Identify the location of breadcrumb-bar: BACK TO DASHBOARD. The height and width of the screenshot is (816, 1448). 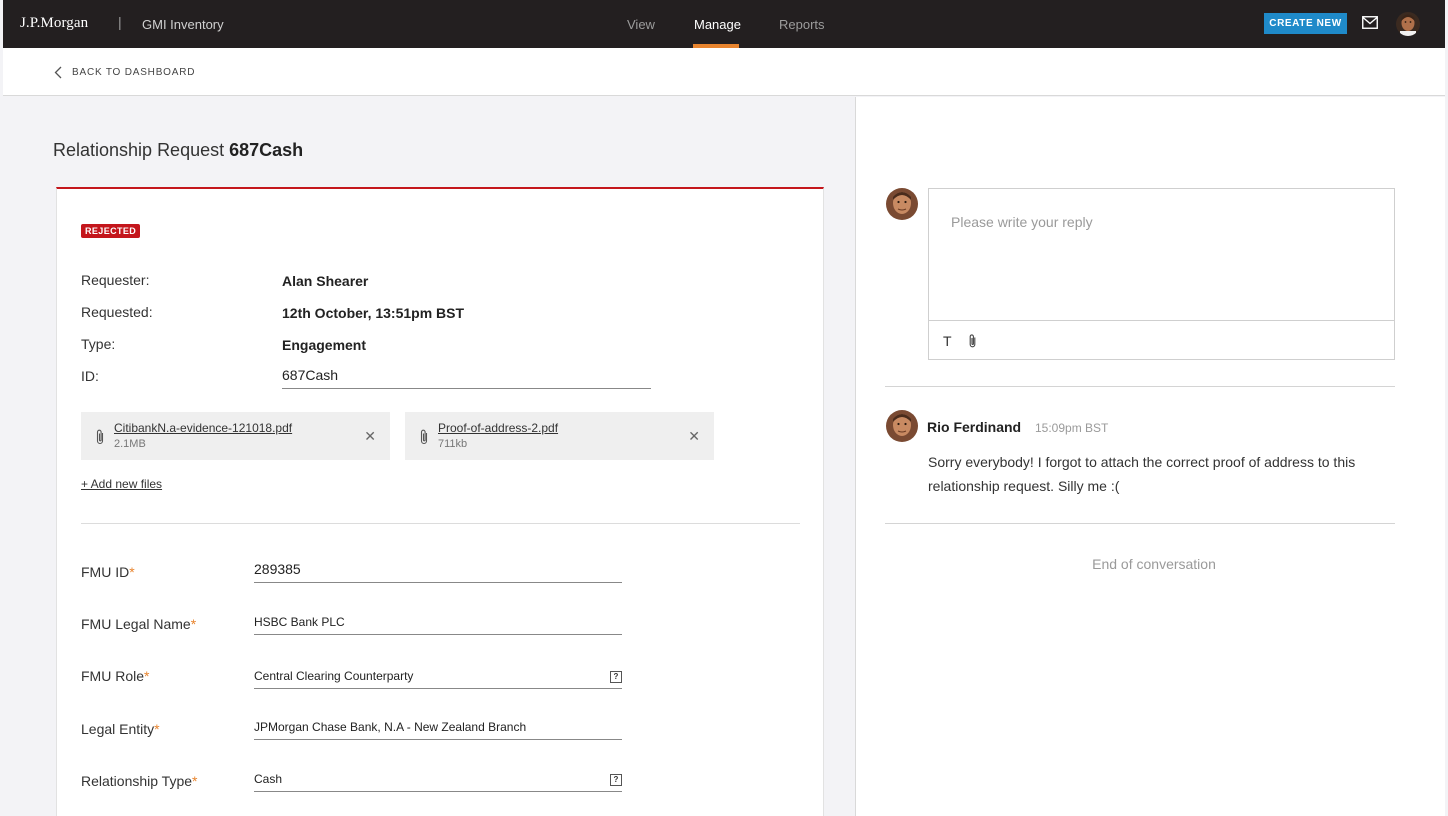
(724, 72).